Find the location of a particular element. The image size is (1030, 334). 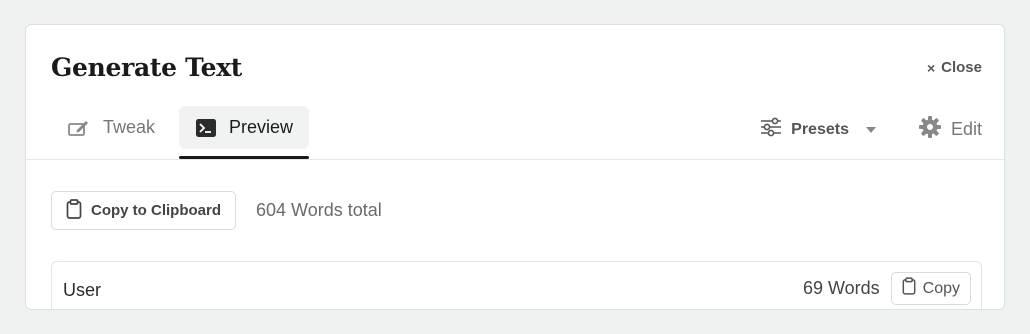

copy-to-clipboard-label: Copy to Clipboard is located at coordinates (156, 210).